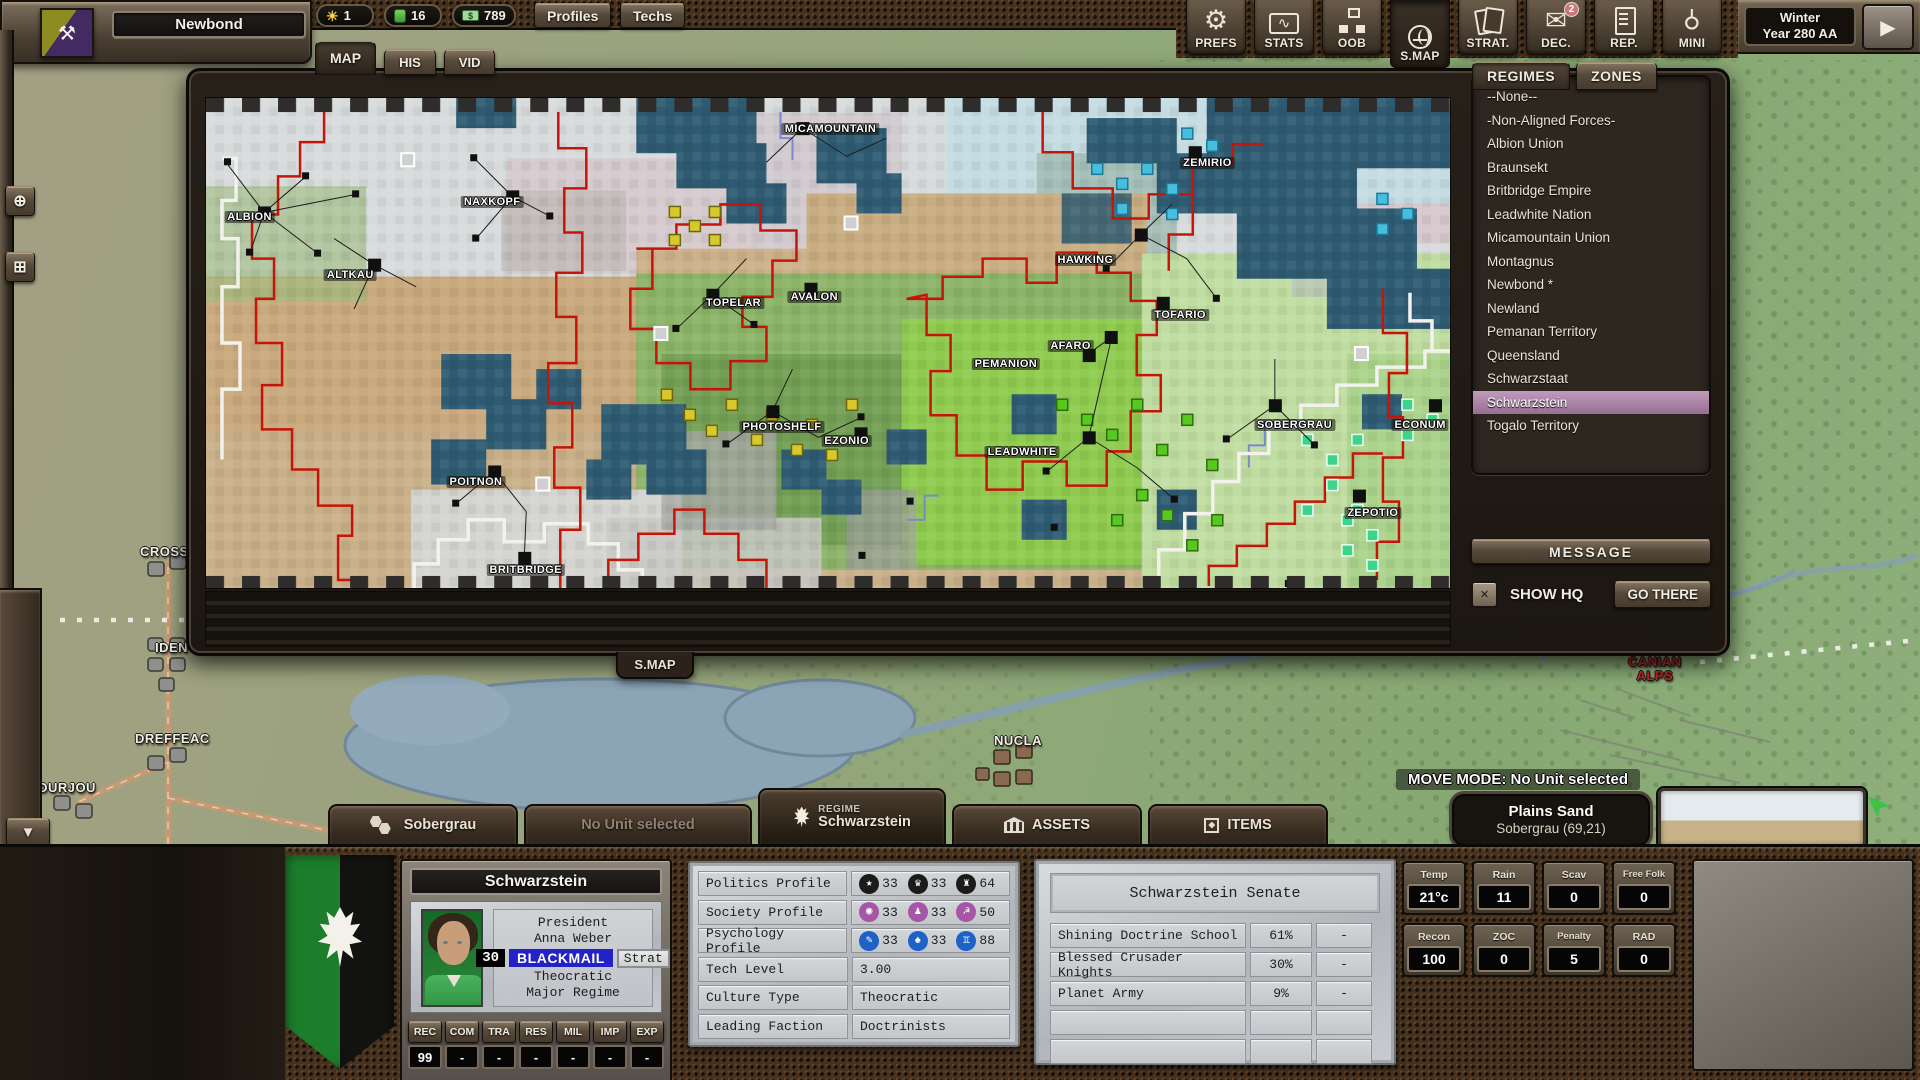 This screenshot has height=1080, width=1920. I want to click on go-there-button: GO THERE, so click(1662, 594).